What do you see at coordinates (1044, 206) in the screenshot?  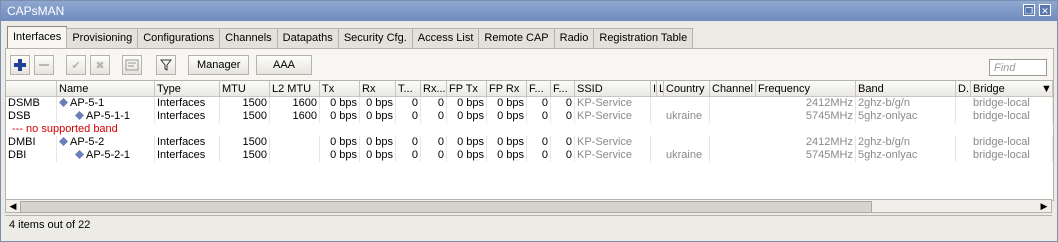 I see `scroll-right-icon: ▶` at bounding box center [1044, 206].